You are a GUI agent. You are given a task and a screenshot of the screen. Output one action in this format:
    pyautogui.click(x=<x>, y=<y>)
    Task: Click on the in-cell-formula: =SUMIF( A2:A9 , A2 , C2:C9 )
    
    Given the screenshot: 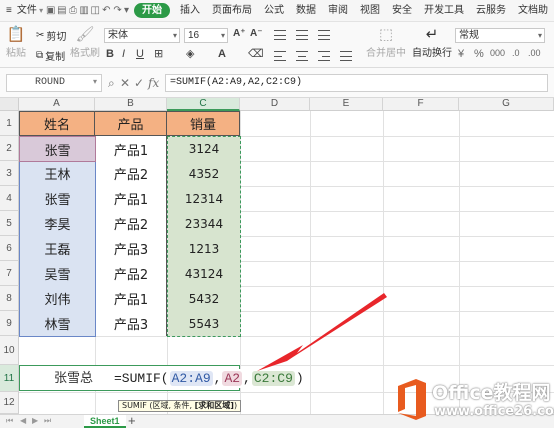 What is the action you would take?
    pyautogui.click(x=211, y=378)
    